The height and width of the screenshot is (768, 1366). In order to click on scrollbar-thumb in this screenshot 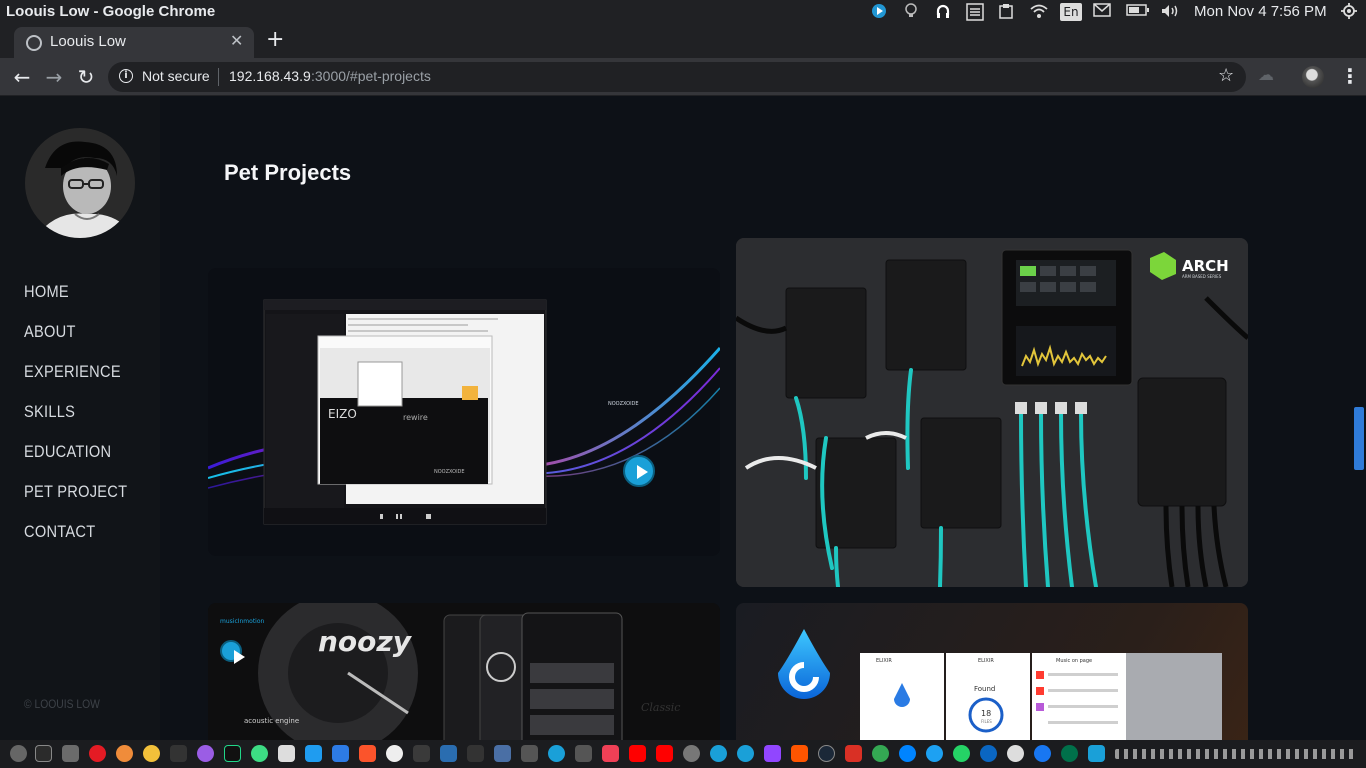, I will do `click(1359, 438)`.